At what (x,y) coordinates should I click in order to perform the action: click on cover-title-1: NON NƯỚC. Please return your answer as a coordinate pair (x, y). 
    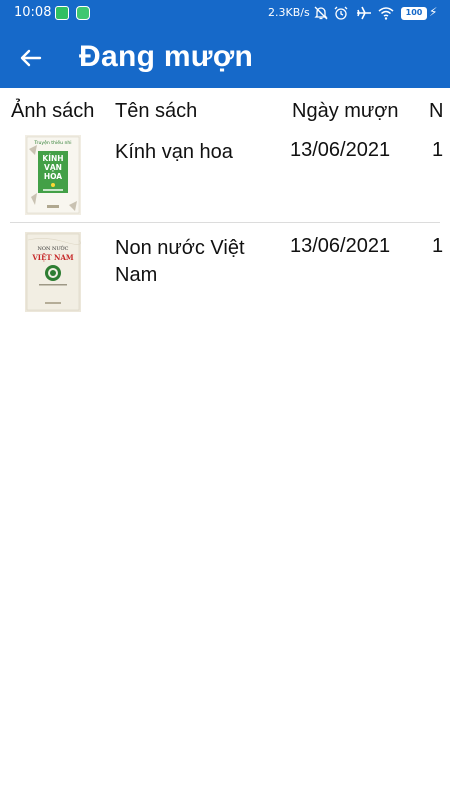
    Looking at the image, I should click on (53, 248).